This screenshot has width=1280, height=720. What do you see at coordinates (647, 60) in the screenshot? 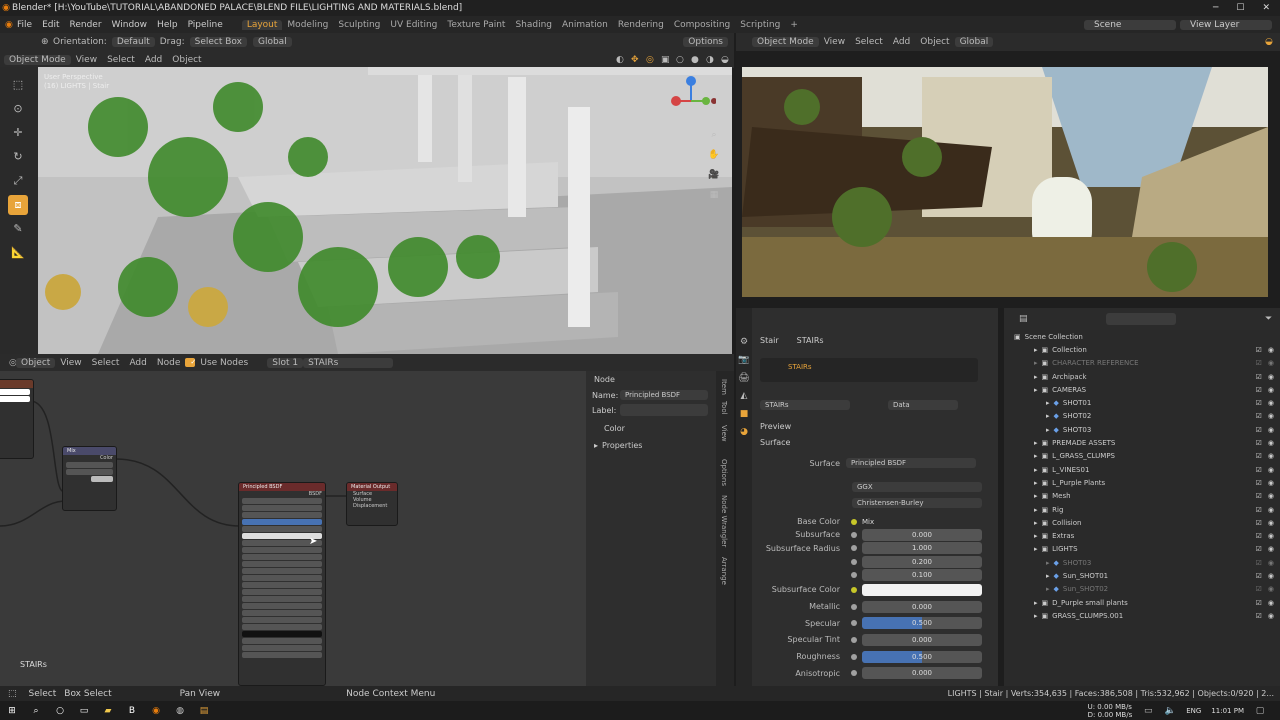
I see `overlay-icon: ◎` at bounding box center [647, 60].